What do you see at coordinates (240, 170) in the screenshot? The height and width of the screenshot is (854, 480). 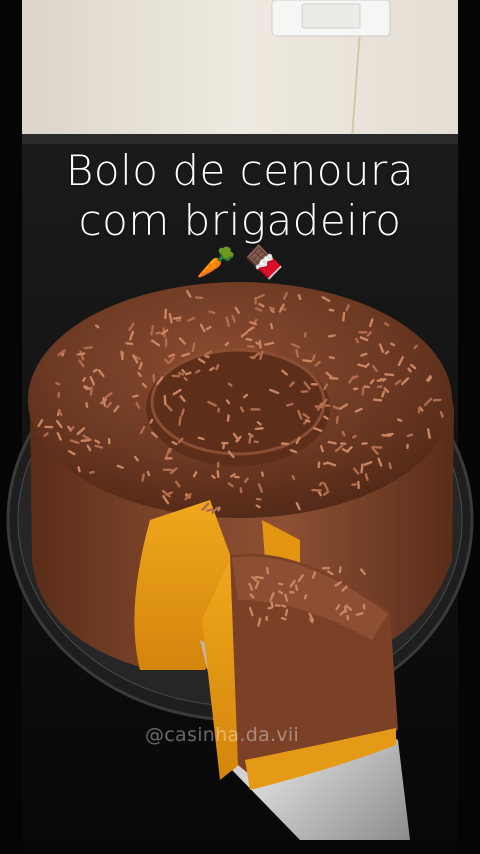 I see `caption-line-1: Bolo de cenoura` at bounding box center [240, 170].